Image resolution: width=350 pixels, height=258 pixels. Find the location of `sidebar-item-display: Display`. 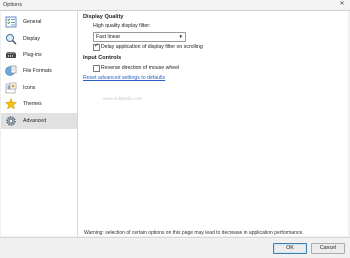

sidebar-item-display: Display is located at coordinates (39, 39).